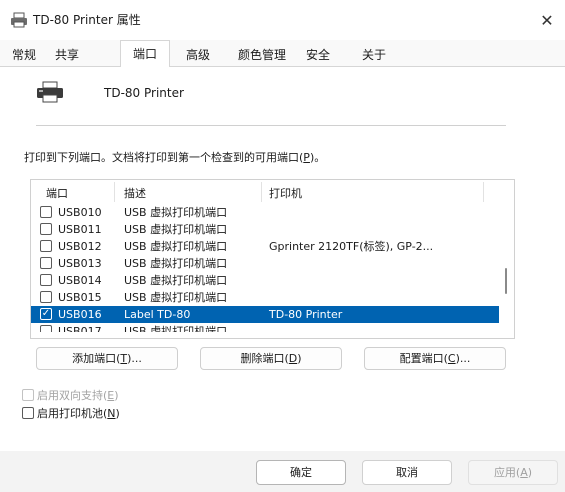 The height and width of the screenshot is (492, 565). I want to click on port-row: USB017 USB 虚拟打印机端口, so click(266, 327).